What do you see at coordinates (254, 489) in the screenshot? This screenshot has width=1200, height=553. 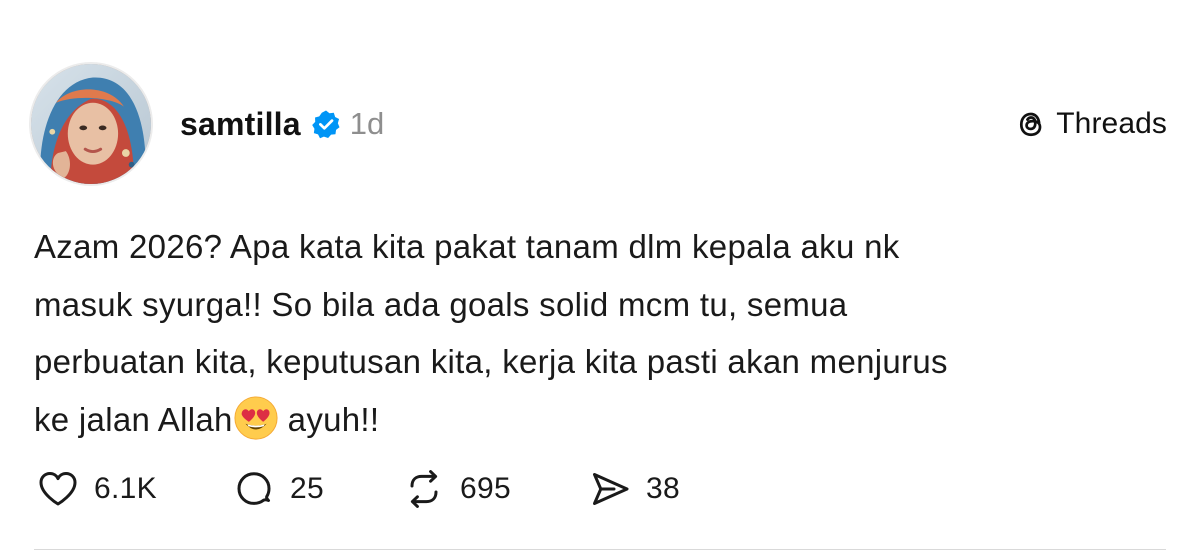 I see `comment-bubble-icon` at bounding box center [254, 489].